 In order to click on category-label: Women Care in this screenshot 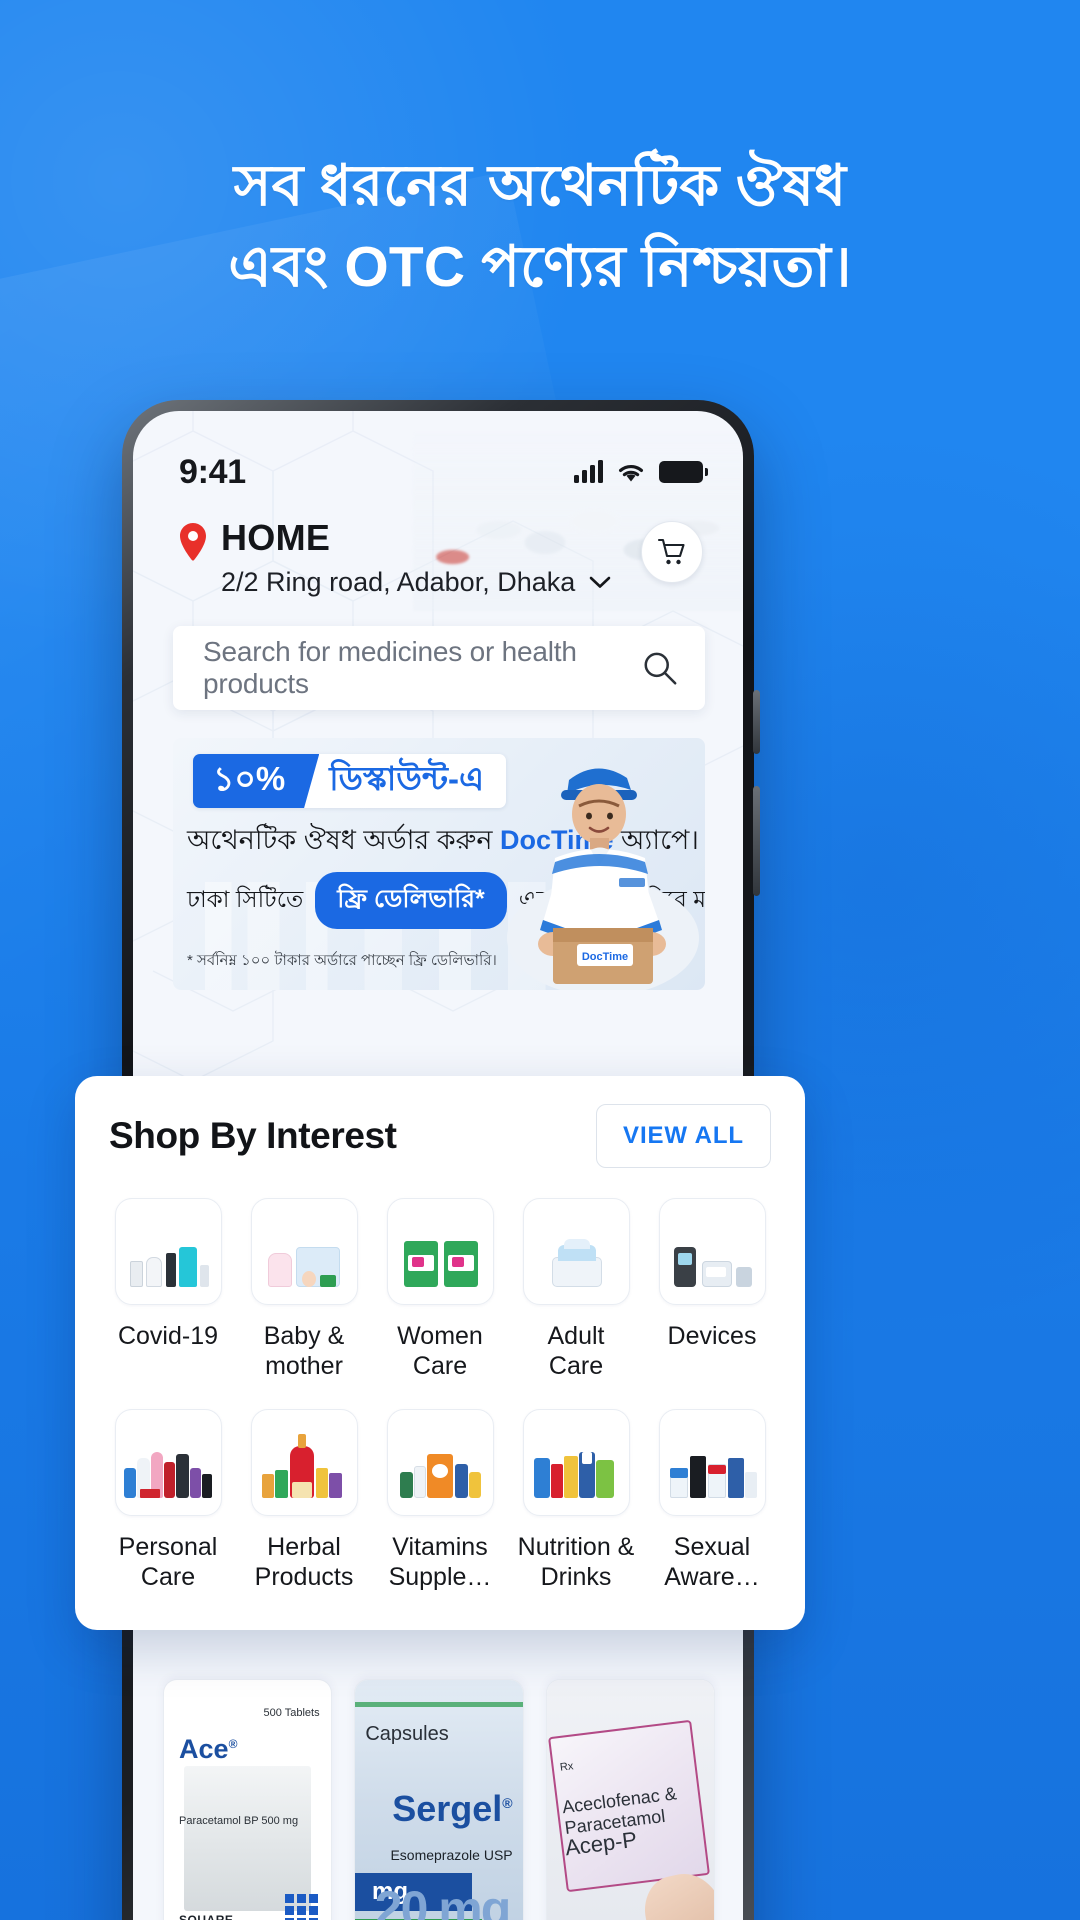, I will do `click(440, 1351)`.